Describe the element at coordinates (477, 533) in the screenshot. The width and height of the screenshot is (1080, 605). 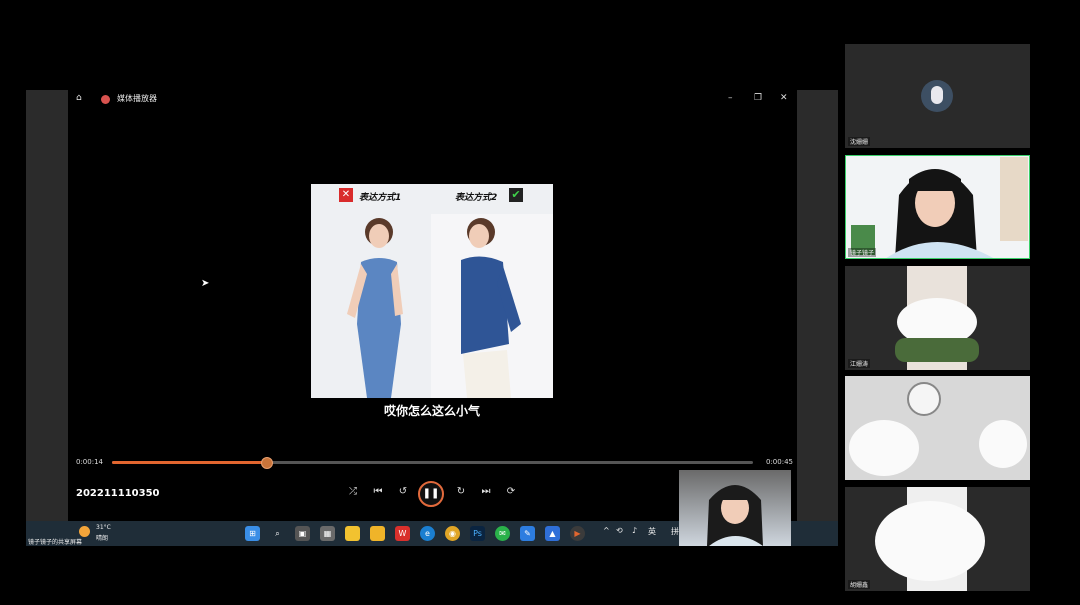
I see `photoshop-icon: Ps` at that location.